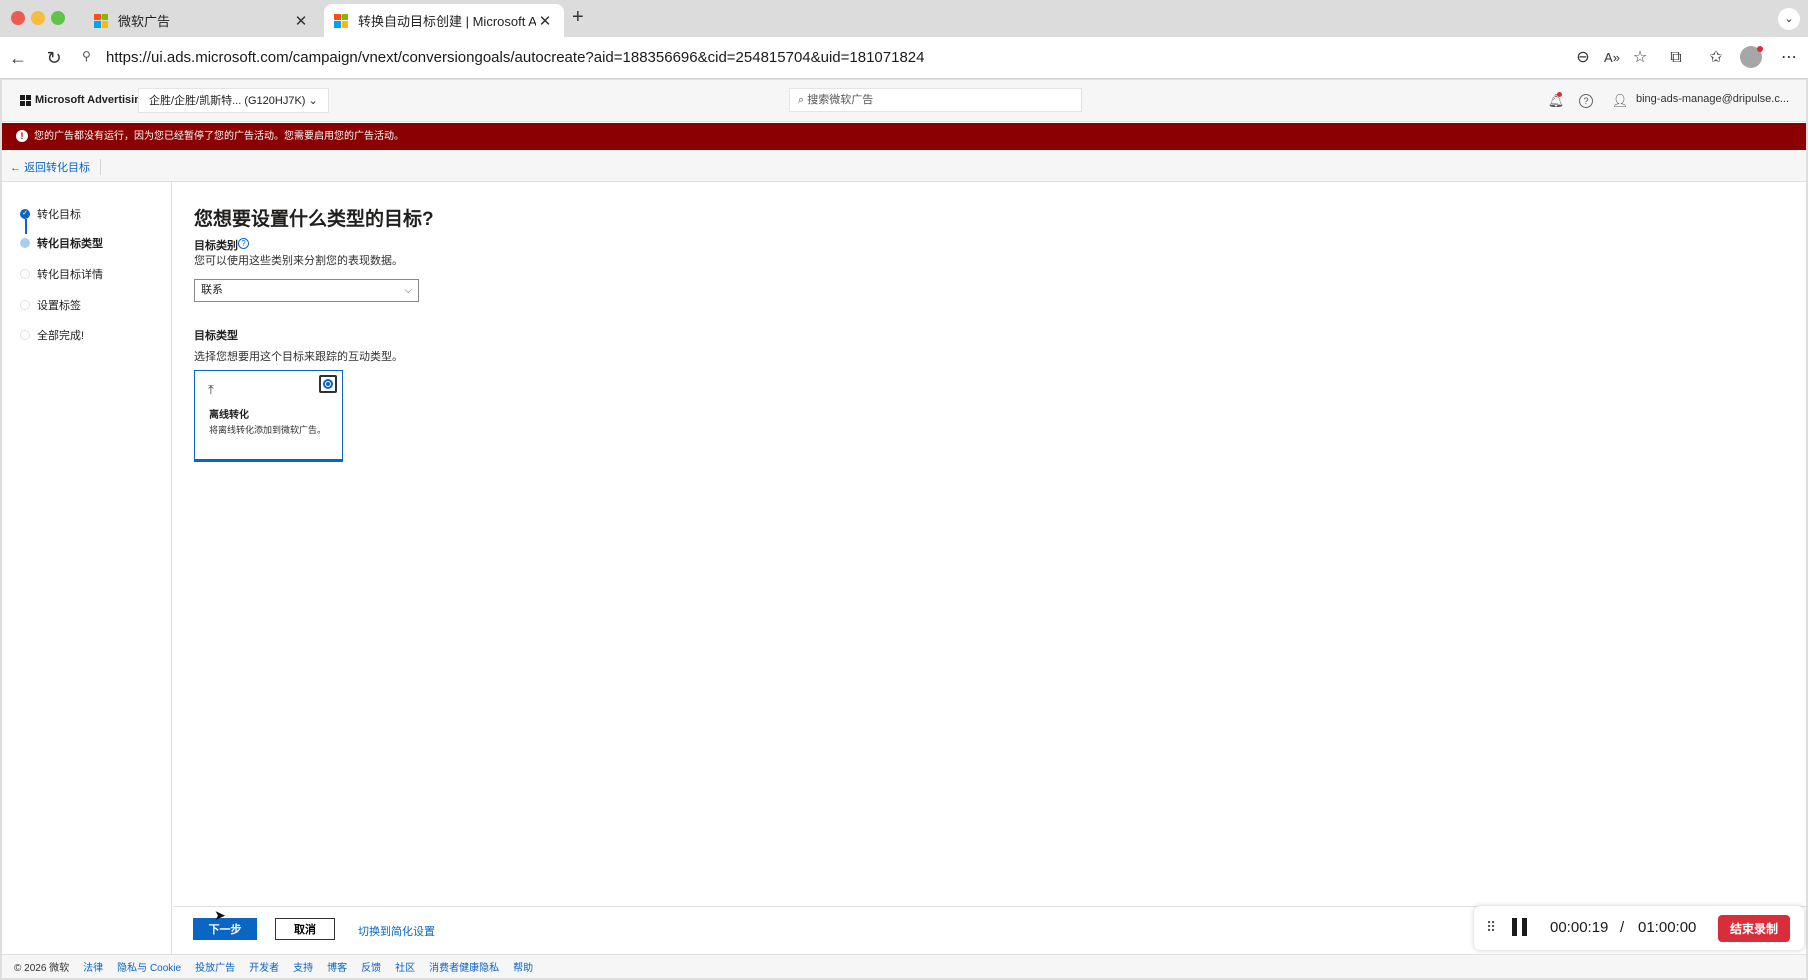  I want to click on goal-type-description: 选择您想要用这个目标来跟踪的互动类型。, so click(298, 357).